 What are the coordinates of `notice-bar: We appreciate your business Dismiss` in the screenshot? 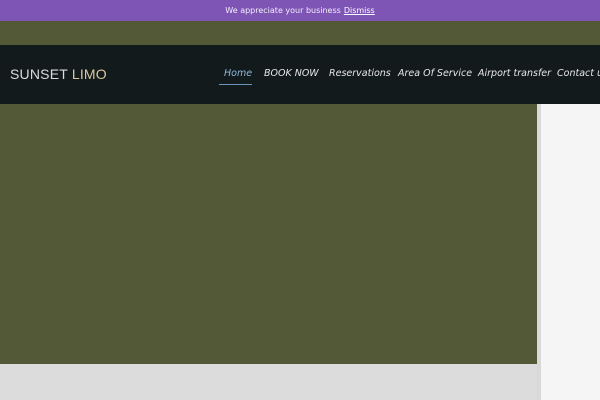 It's located at (300, 10).